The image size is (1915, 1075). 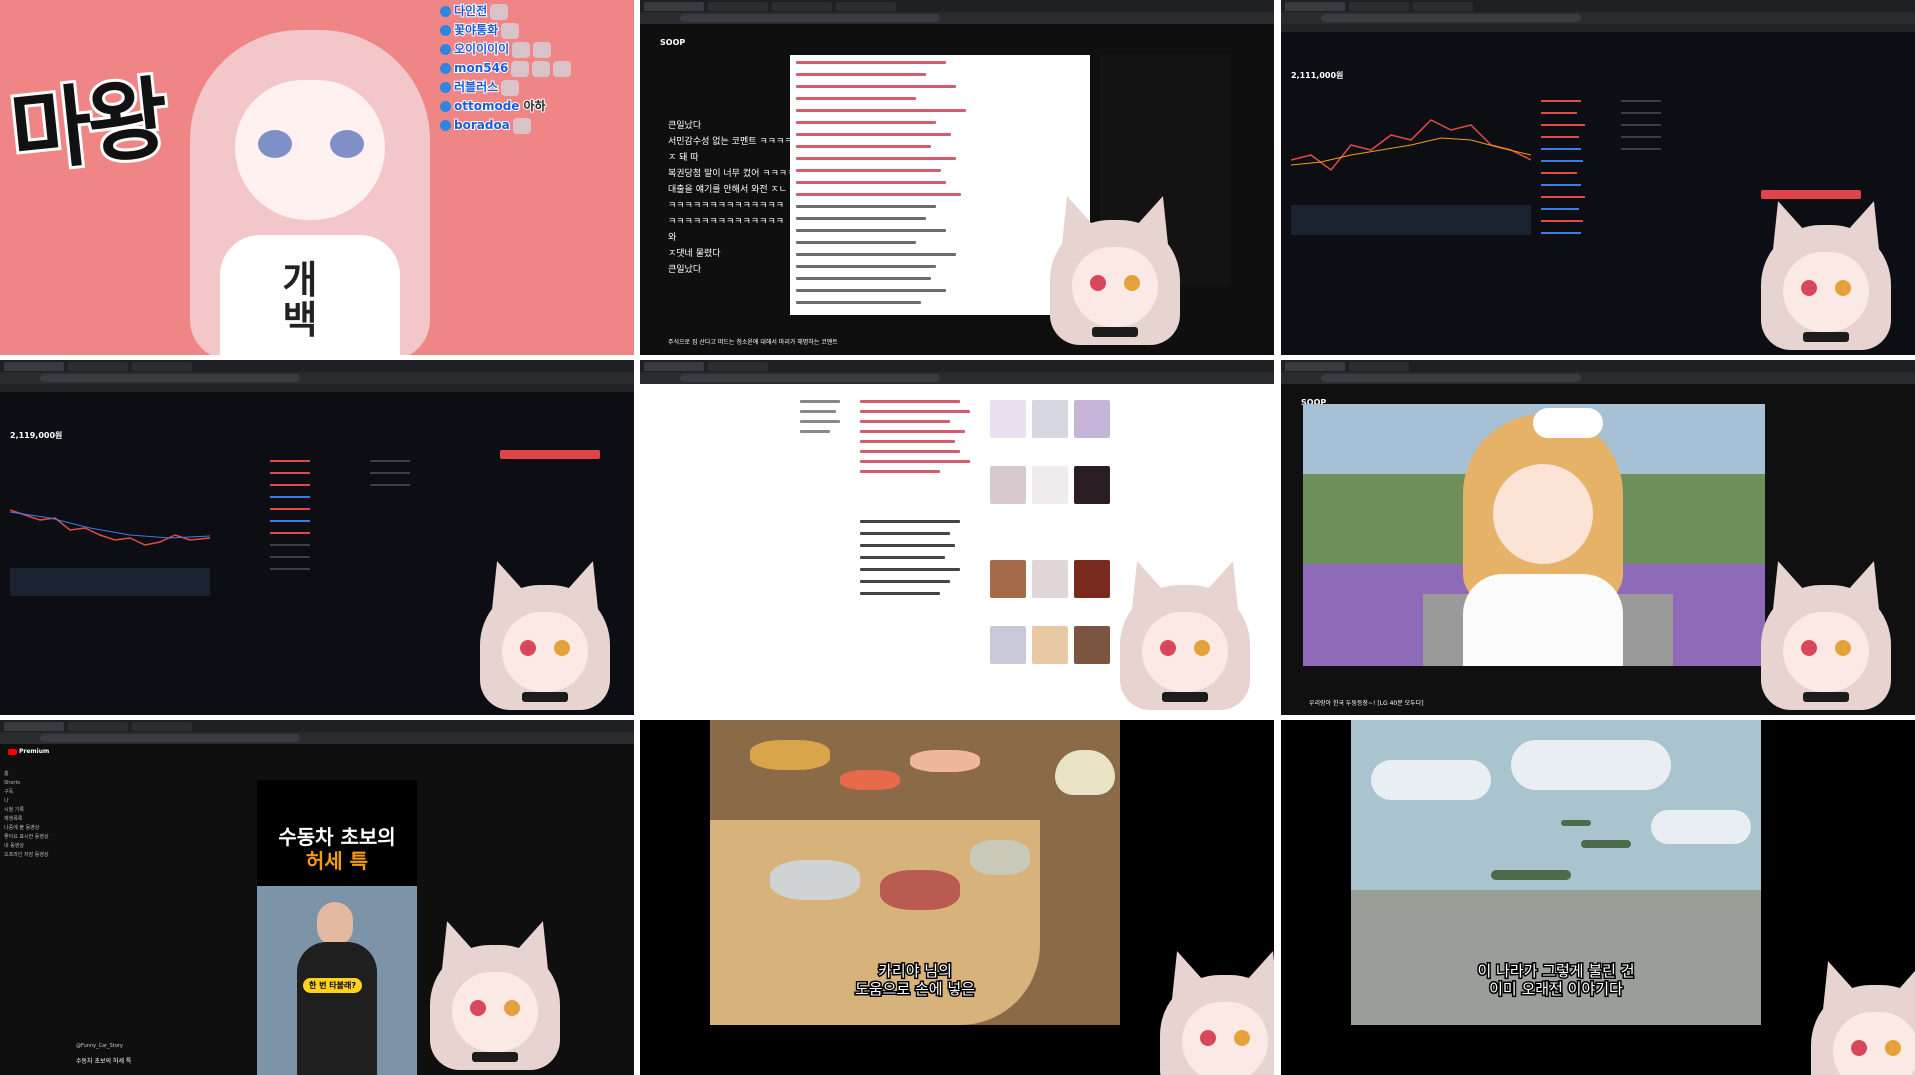 What do you see at coordinates (34, 819) in the screenshot?
I see `sidebar-item: 재생목록` at bounding box center [34, 819].